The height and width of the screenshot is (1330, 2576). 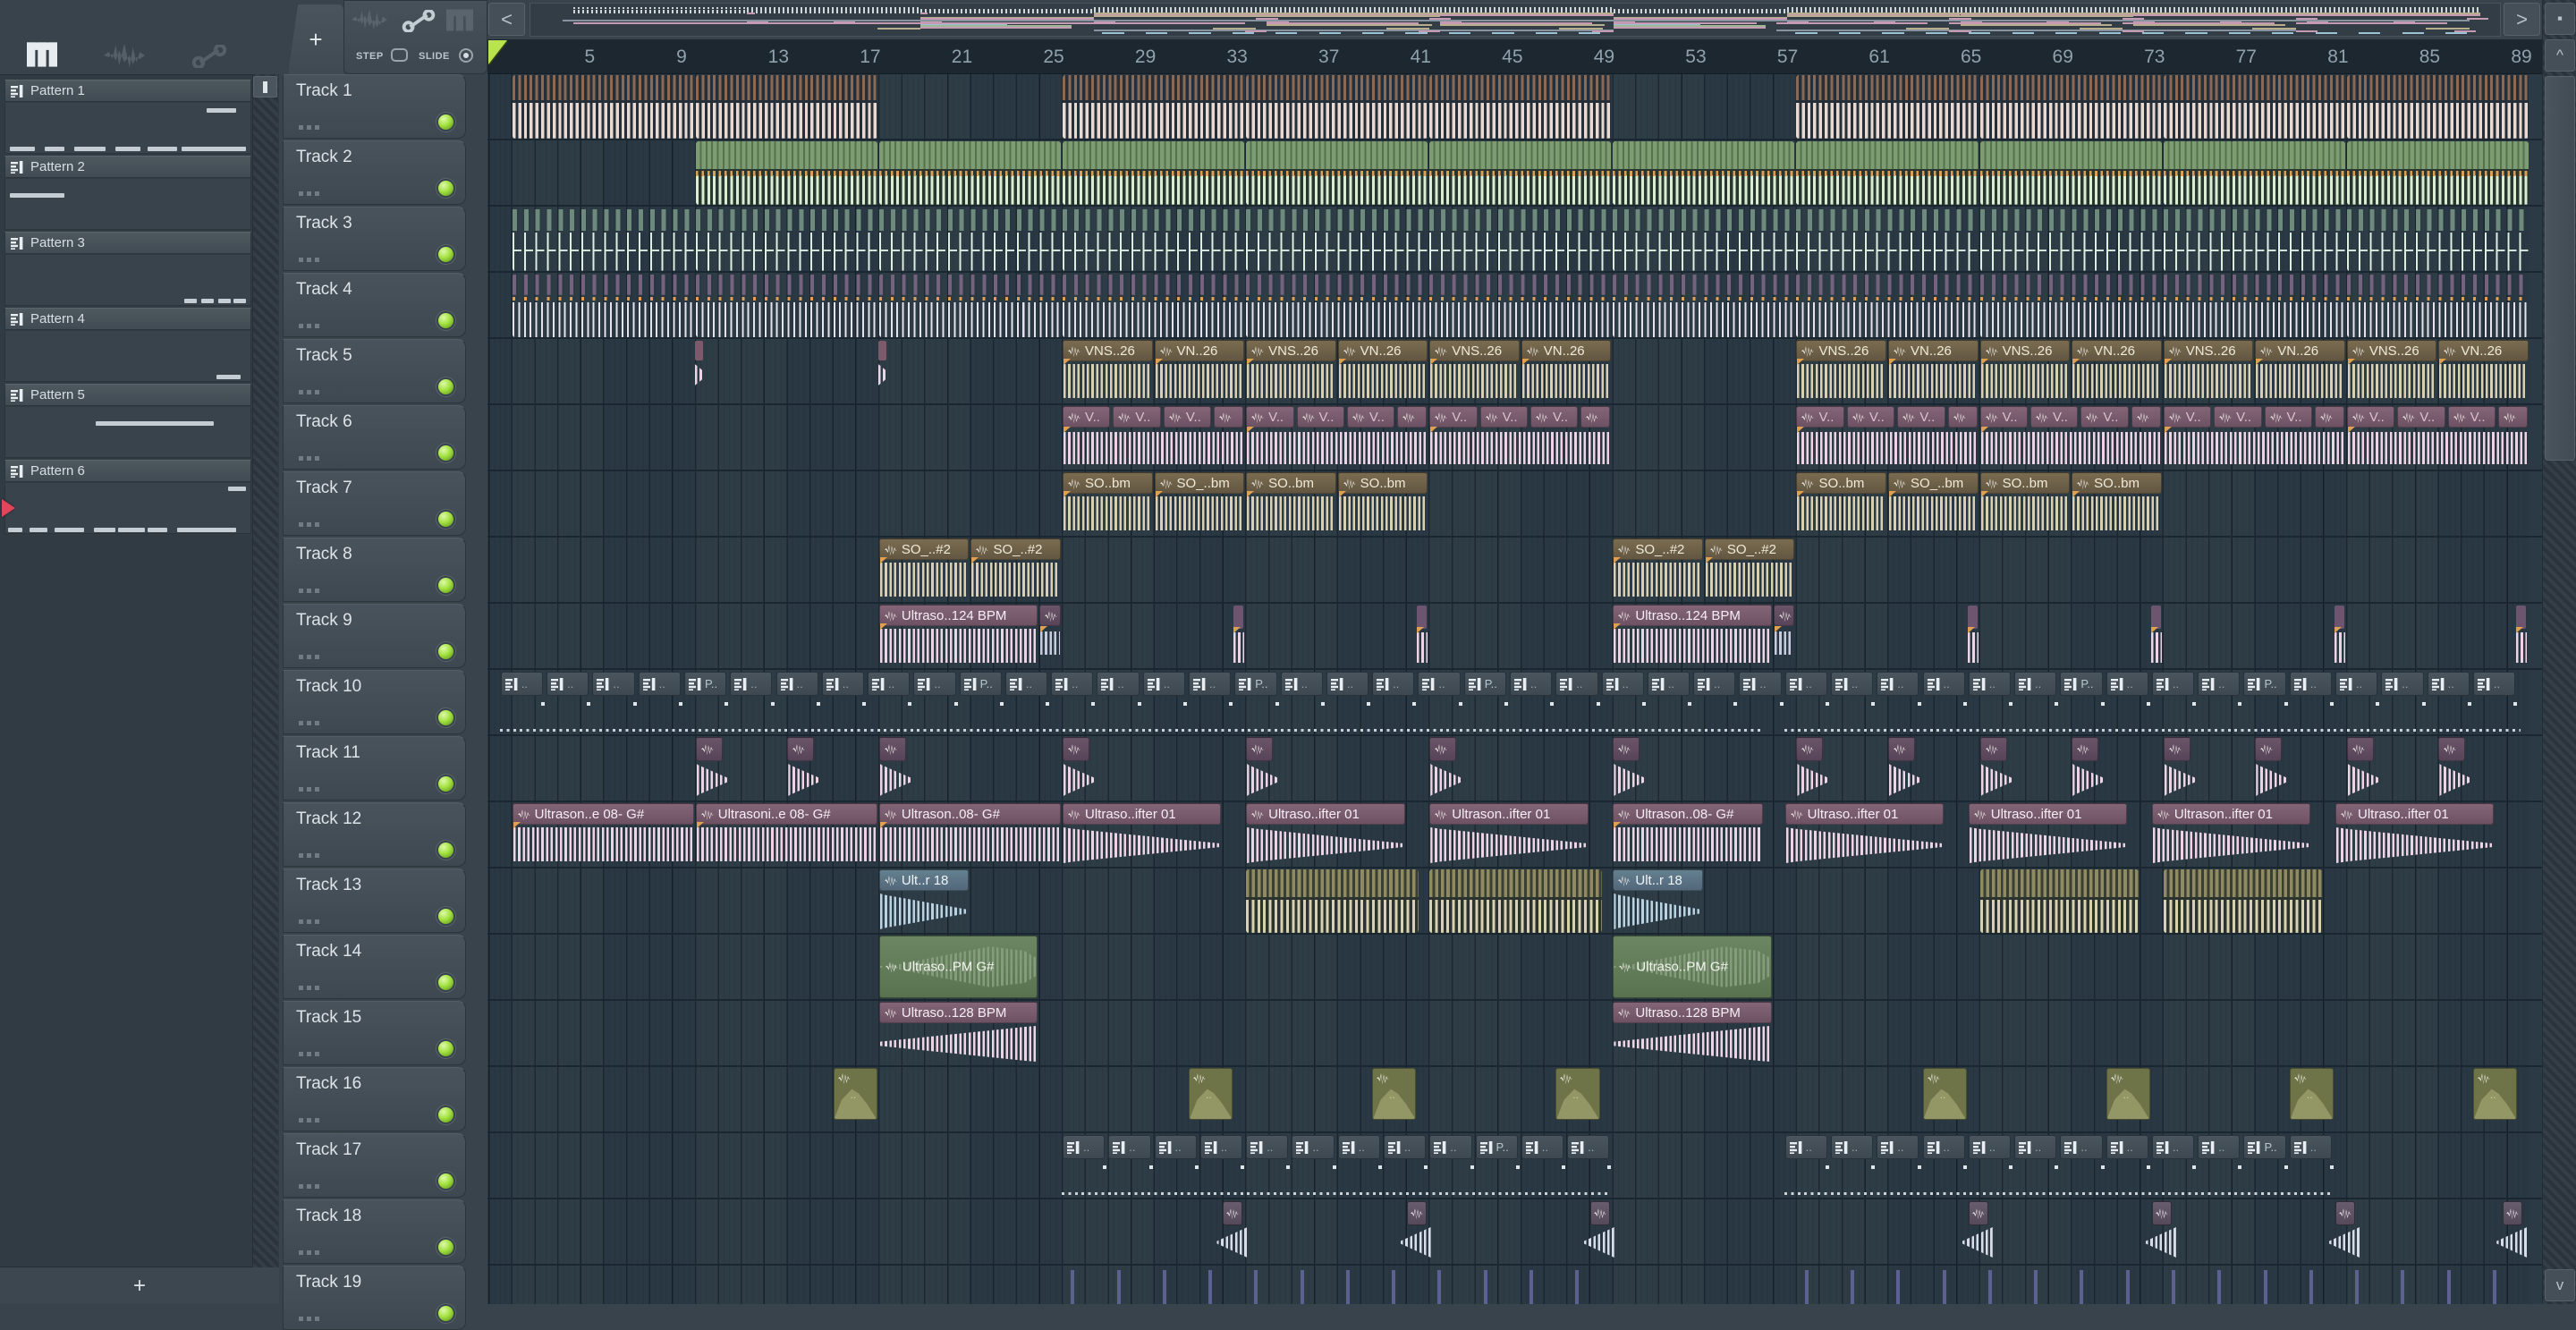 What do you see at coordinates (124, 57) in the screenshot?
I see `audio-wave-icon` at bounding box center [124, 57].